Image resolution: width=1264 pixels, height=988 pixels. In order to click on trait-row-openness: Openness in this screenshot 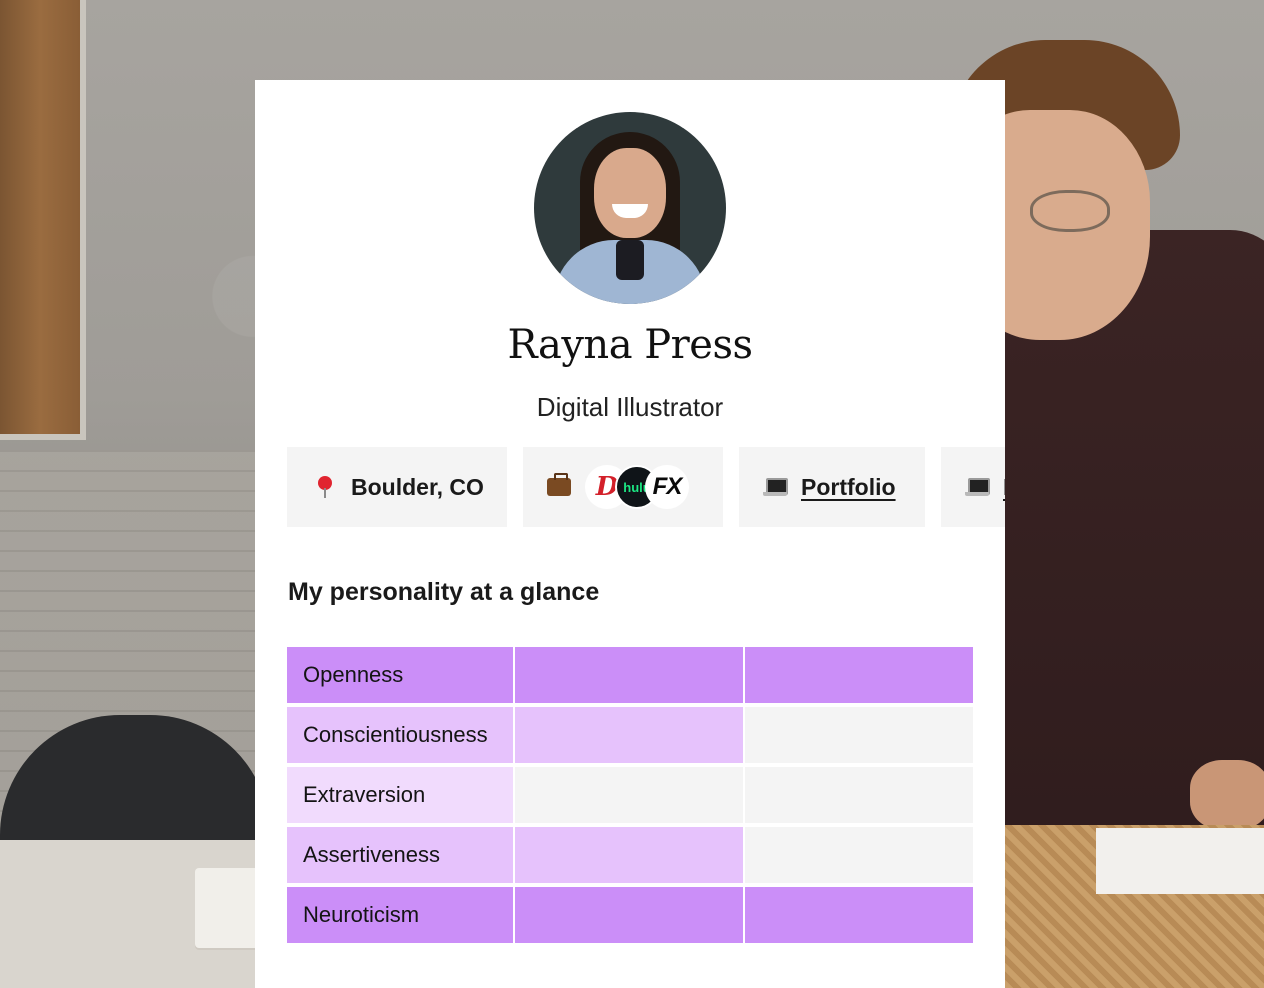, I will do `click(630, 675)`.